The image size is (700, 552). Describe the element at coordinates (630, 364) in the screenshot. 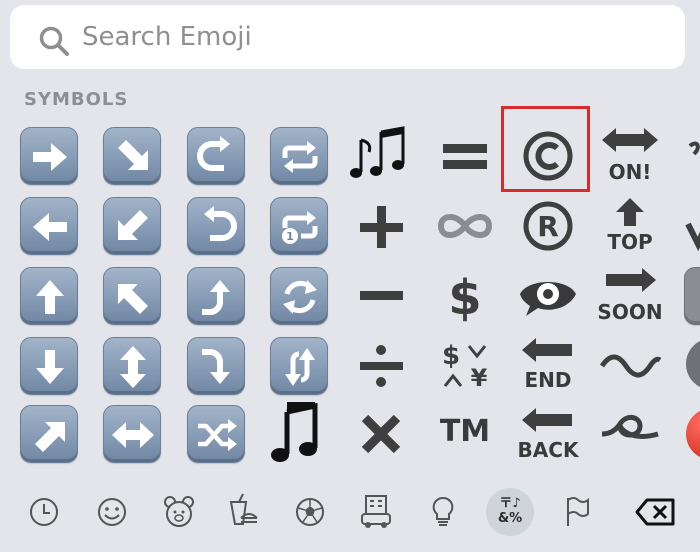

I see `wavy-dash-emoji` at that location.